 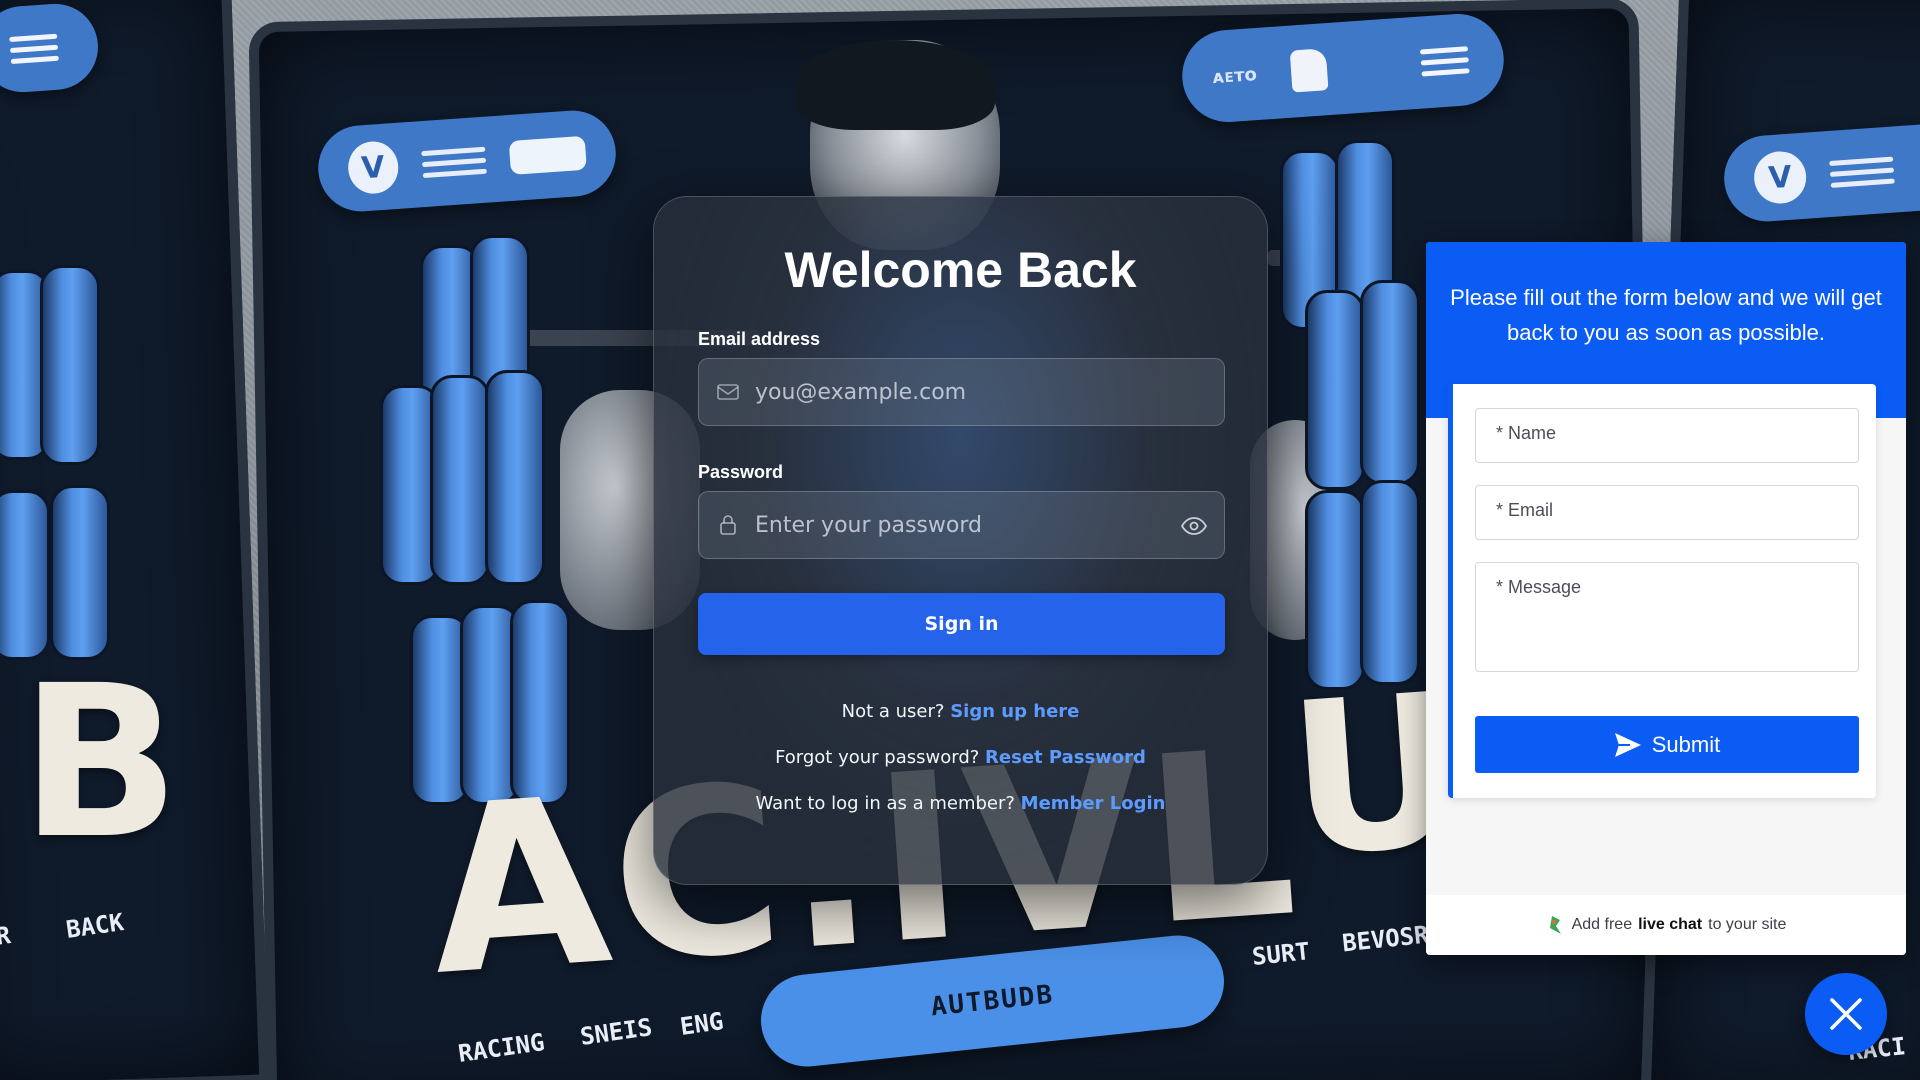 What do you see at coordinates (1820, 173) in the screenshot?
I see `bg-logo-pill-right: V` at bounding box center [1820, 173].